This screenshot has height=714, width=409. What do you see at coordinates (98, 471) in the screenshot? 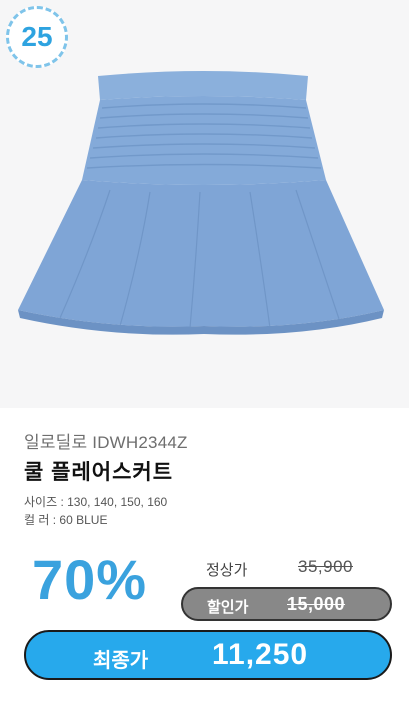
I see `product-title: 쿨 플레어스커트` at bounding box center [98, 471].